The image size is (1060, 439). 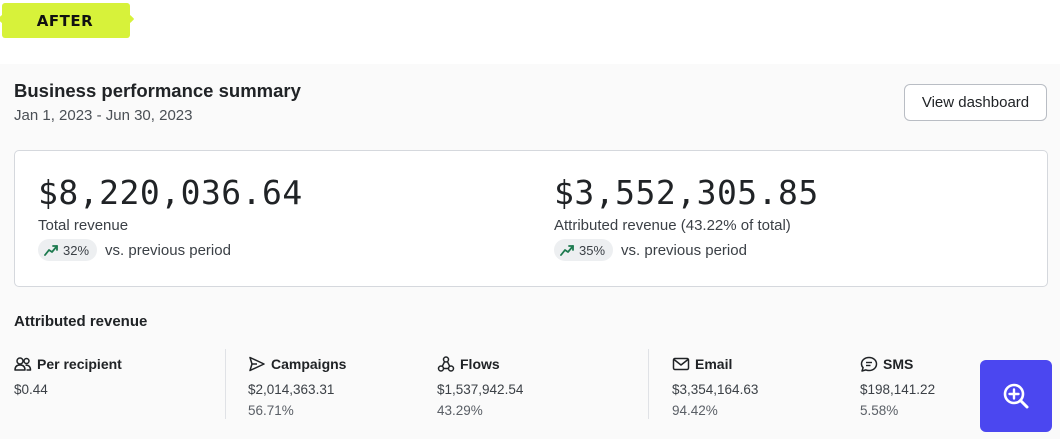 What do you see at coordinates (76, 250) in the screenshot?
I see `change-percent: 32%` at bounding box center [76, 250].